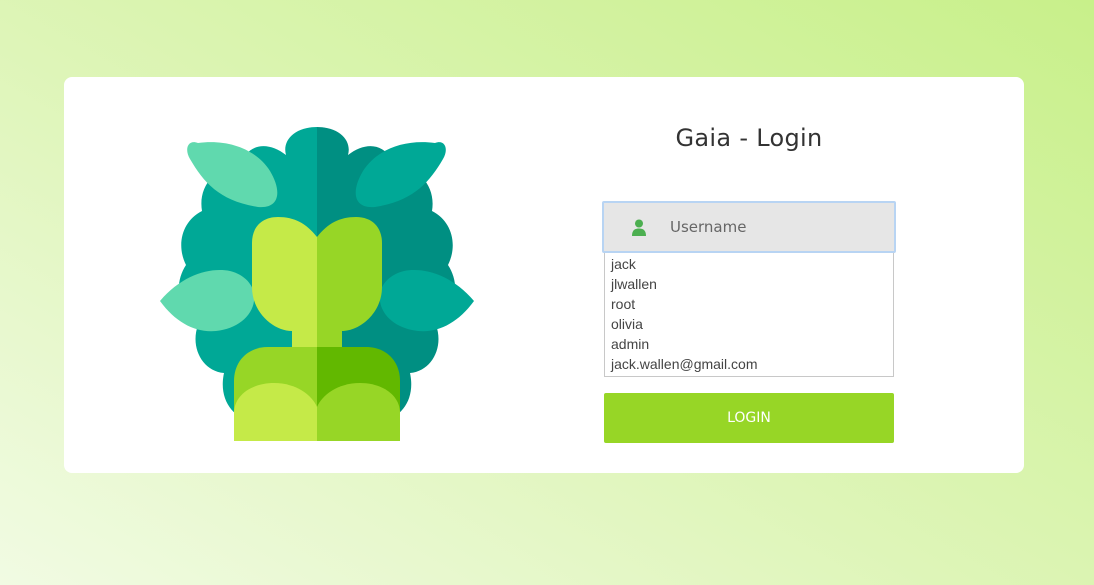 The height and width of the screenshot is (585, 1094). What do you see at coordinates (639, 227) in the screenshot?
I see `user-icon` at bounding box center [639, 227].